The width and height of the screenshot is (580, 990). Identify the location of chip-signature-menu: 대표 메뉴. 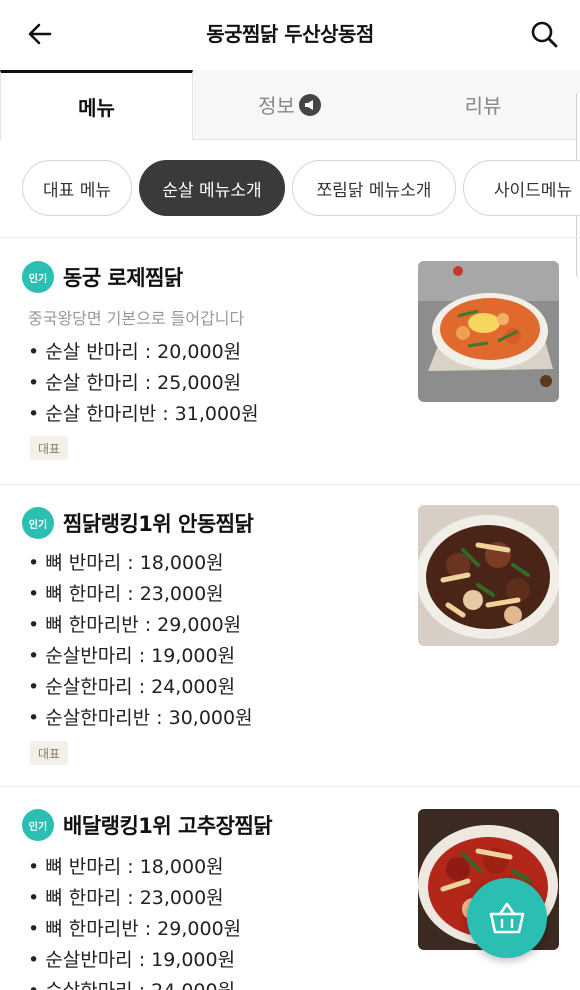
(77, 188).